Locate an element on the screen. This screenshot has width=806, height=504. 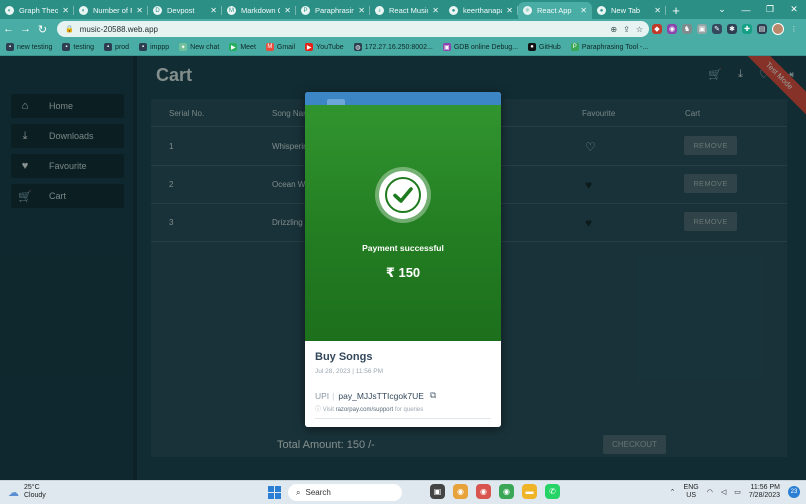
region-code: US is located at coordinates (691, 495).